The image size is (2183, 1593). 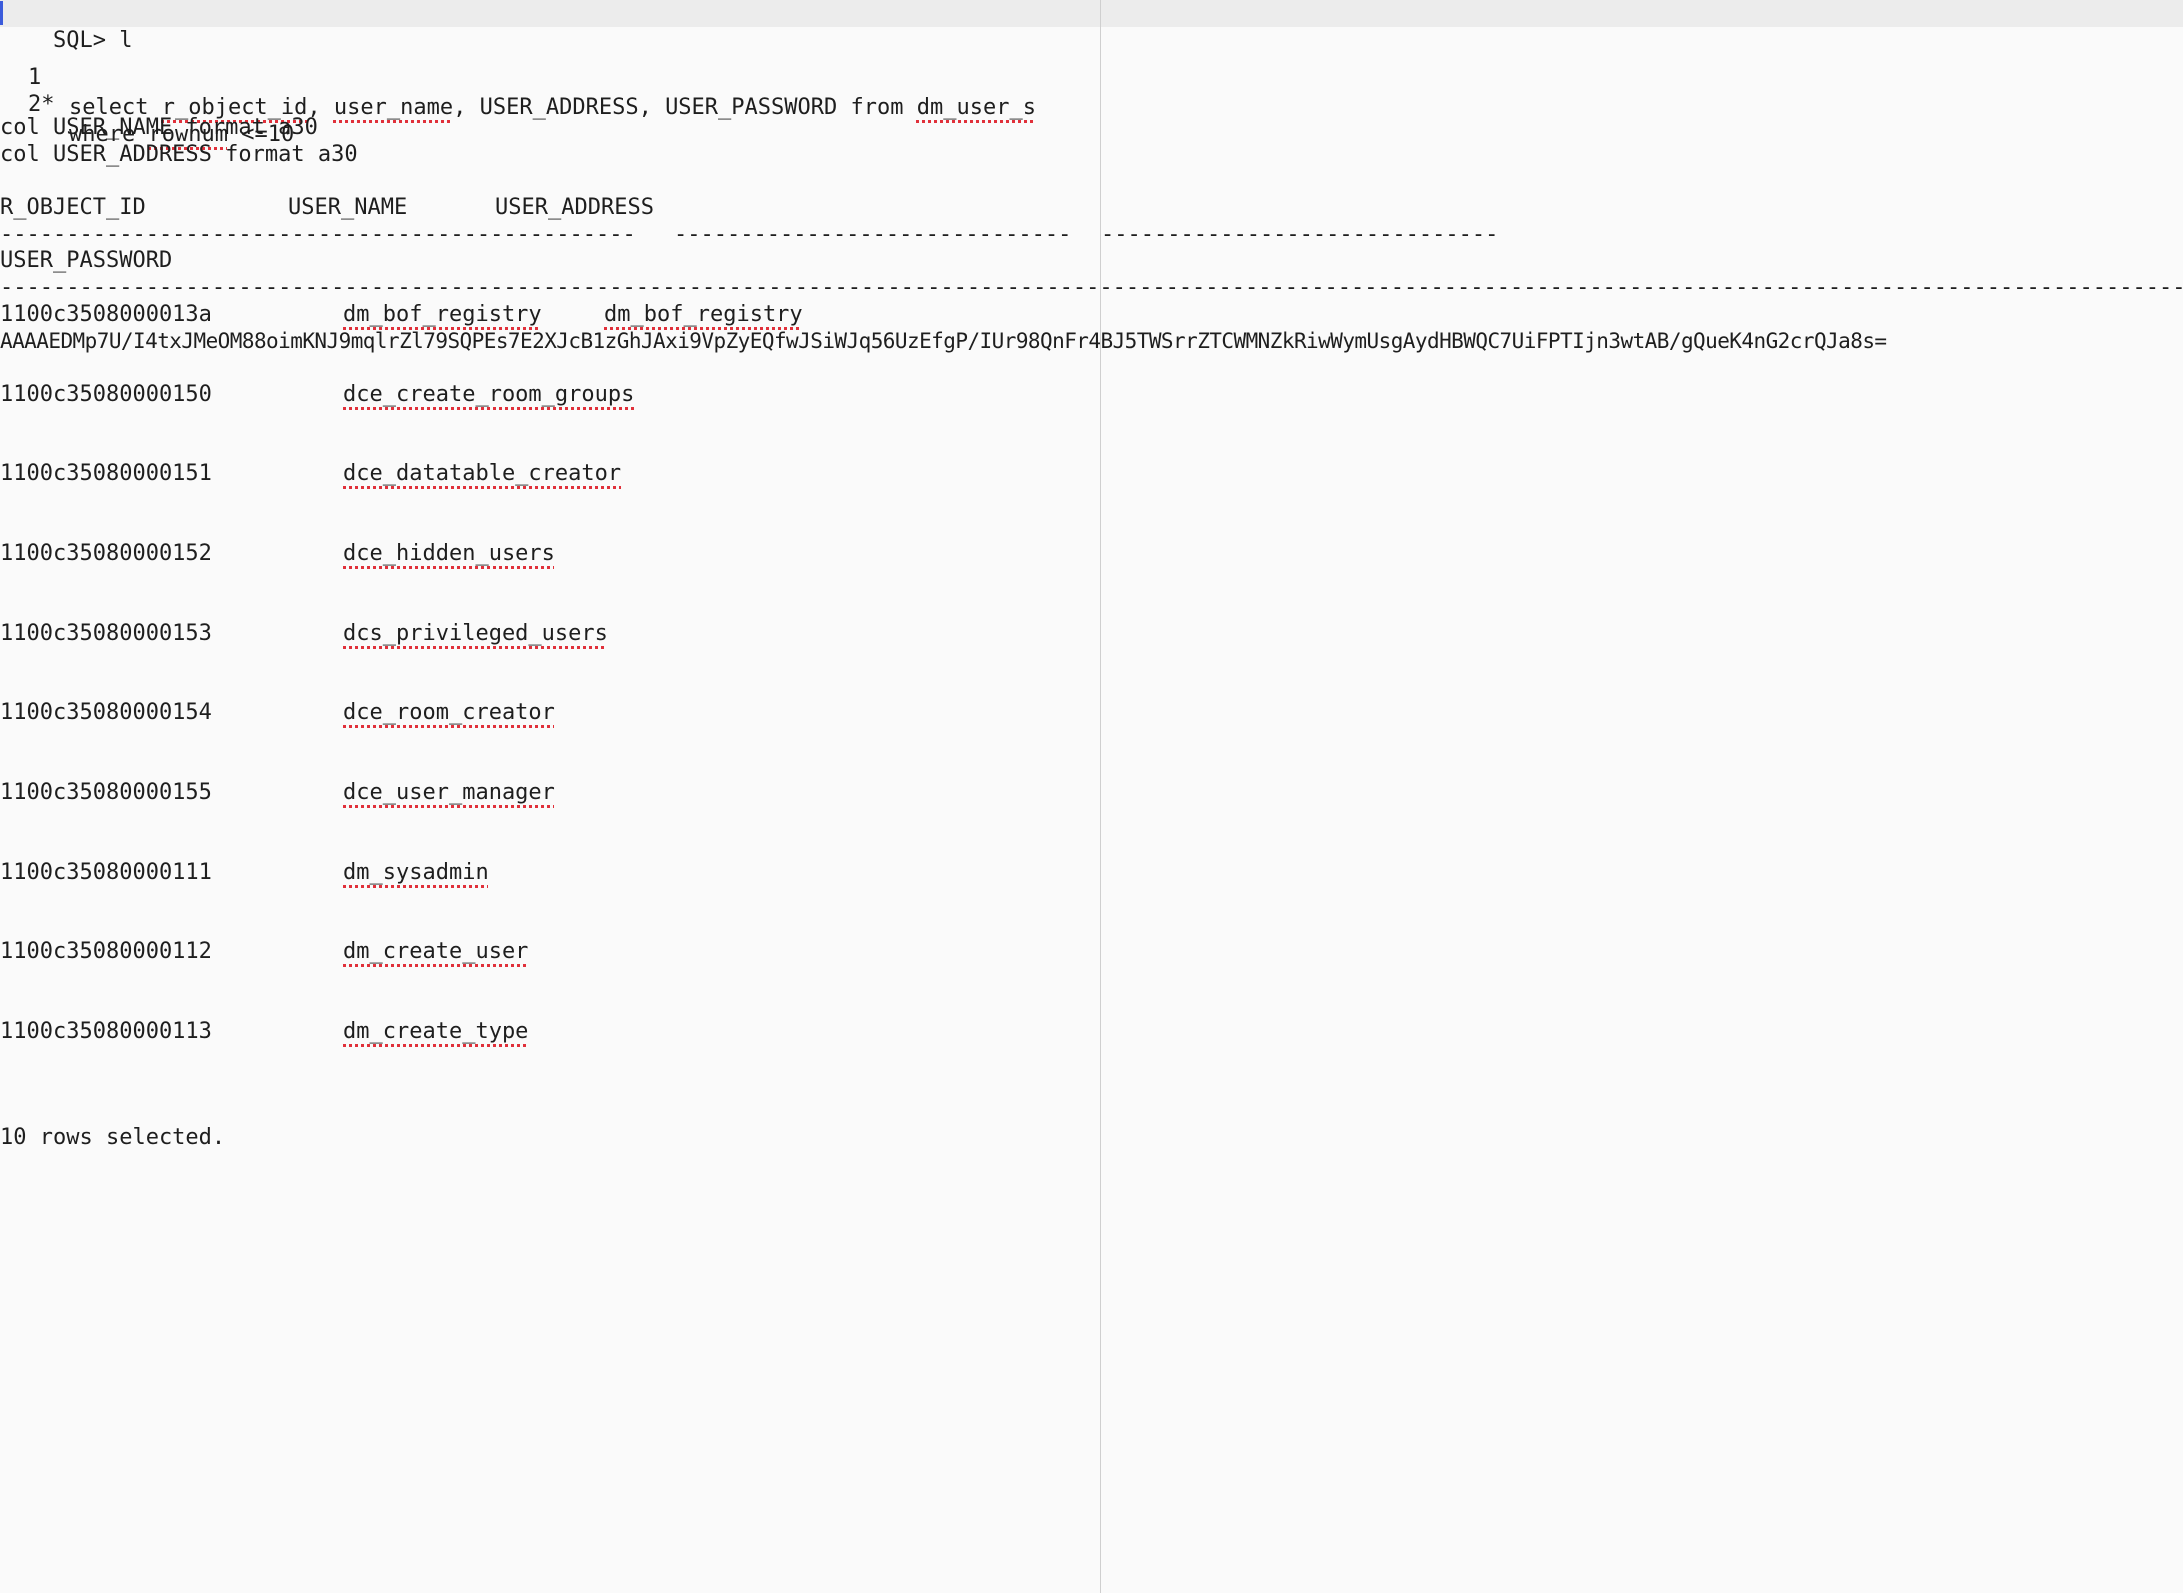 What do you see at coordinates (449, 553) in the screenshot?
I see `user-name-cell: dce_hidden_users` at bounding box center [449, 553].